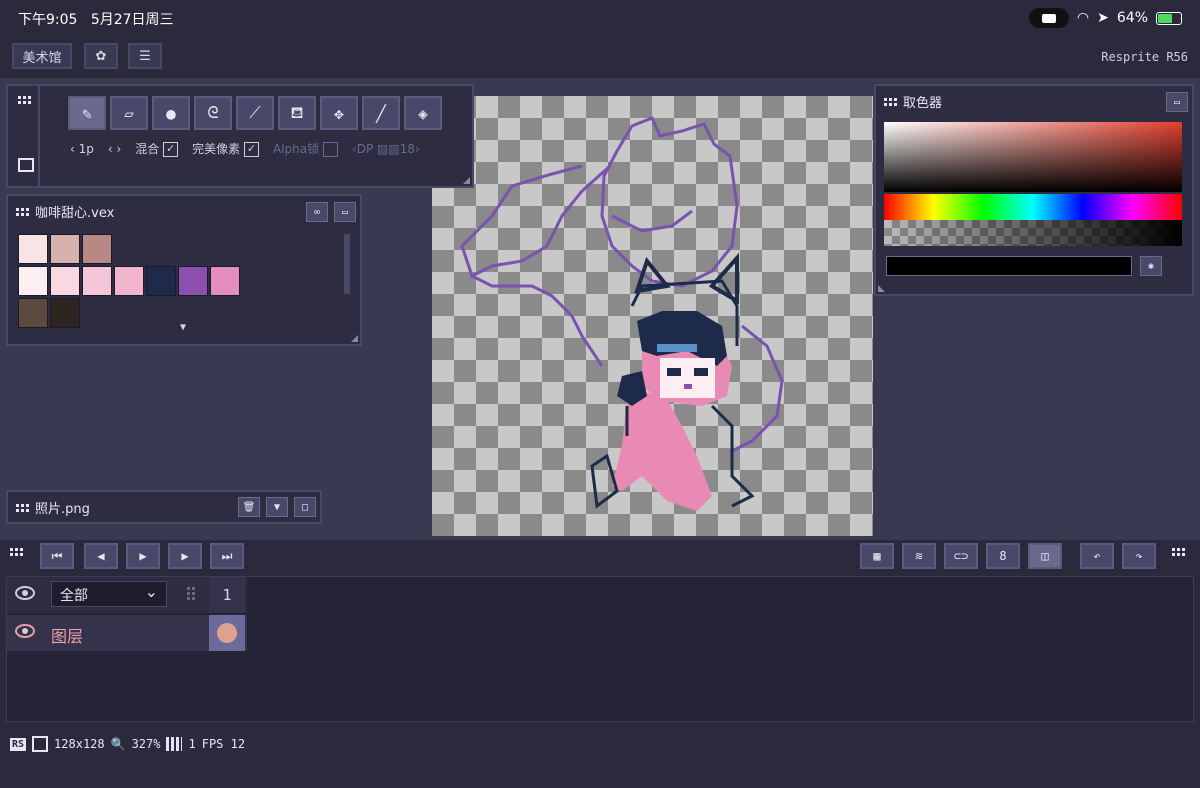 Image resolution: width=1200 pixels, height=788 pixels. Describe the element at coordinates (191, 593) in the screenshot. I see `drag-handle-icon` at that location.